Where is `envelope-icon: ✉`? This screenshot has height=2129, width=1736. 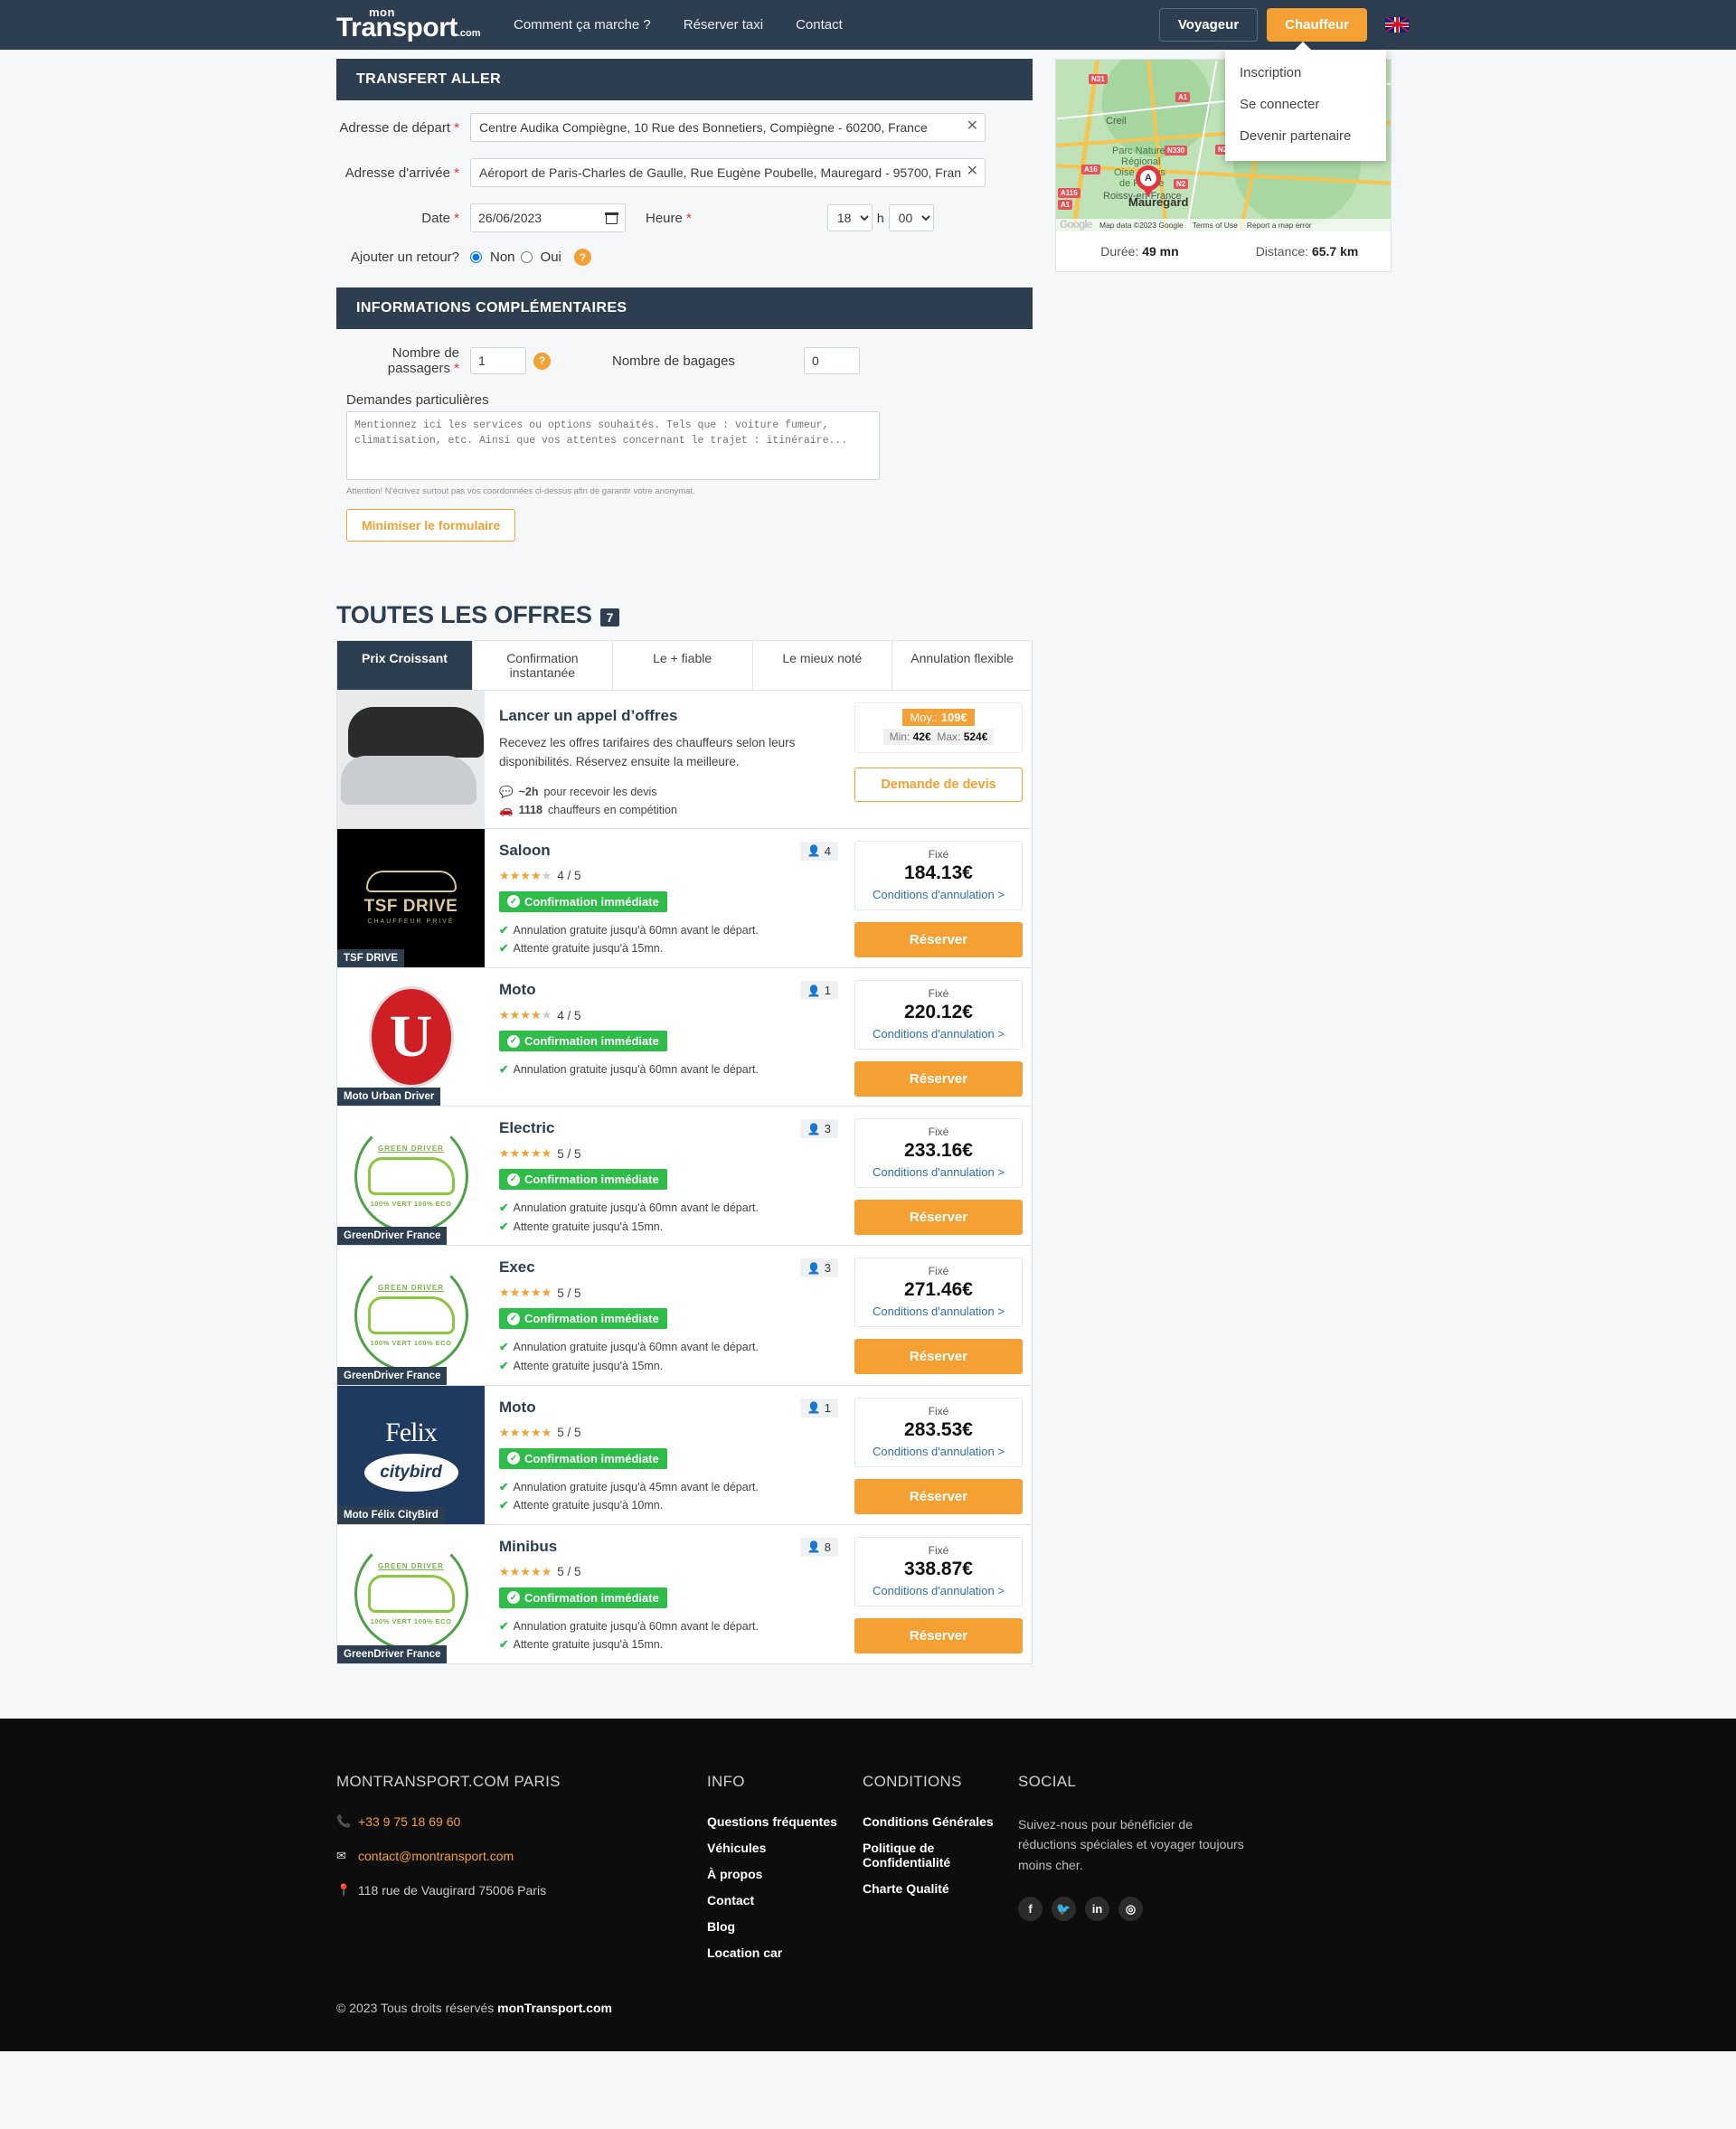 envelope-icon: ✉ is located at coordinates (341, 1856).